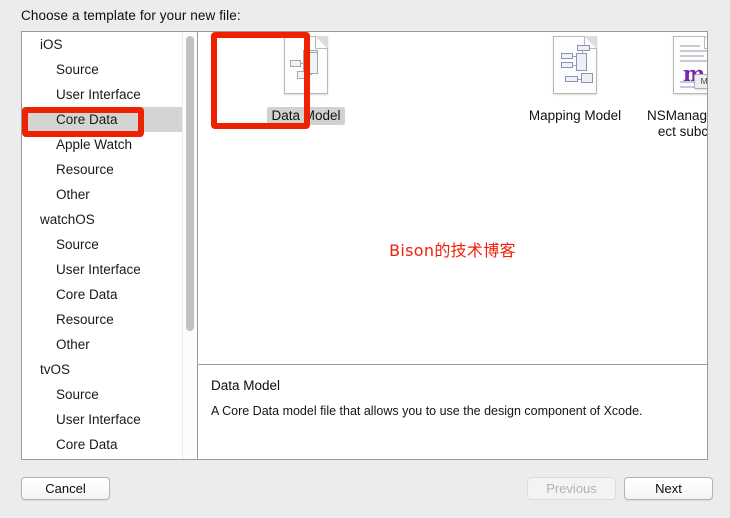 This screenshot has height=518, width=730. I want to click on previous-button: Previous, so click(571, 488).